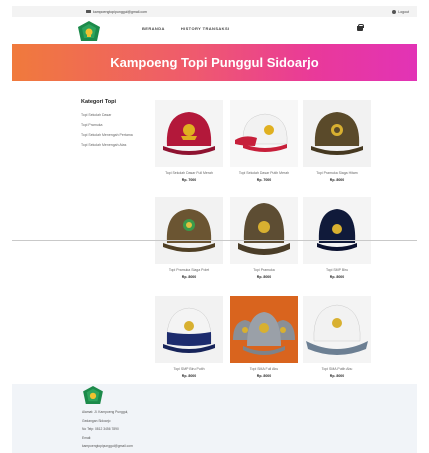  I want to click on nav-links: BERANDA HISTORY TRANSAKSI, so click(186, 28).